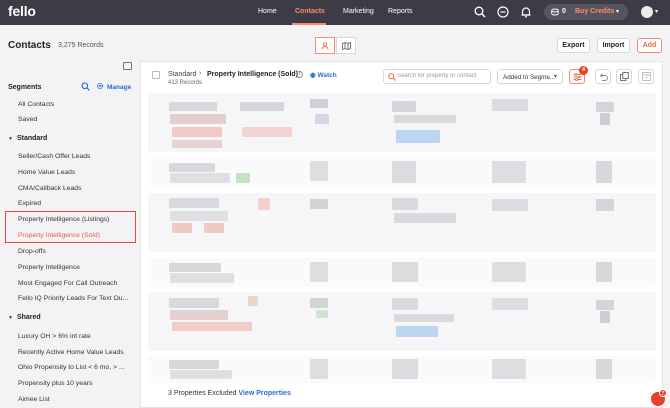  What do you see at coordinates (185, 83) in the screenshot?
I see `properties-count: 413 Records` at bounding box center [185, 83].